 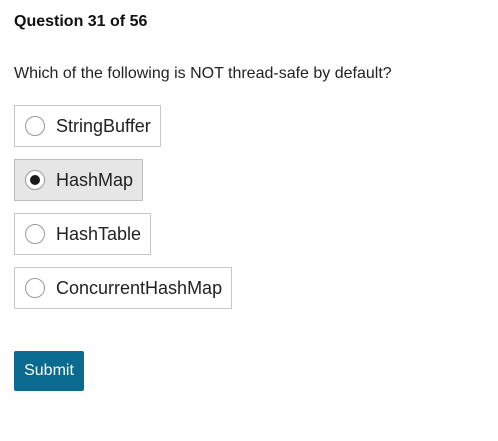 I want to click on option-hashmap: HashMap, so click(x=78, y=180).